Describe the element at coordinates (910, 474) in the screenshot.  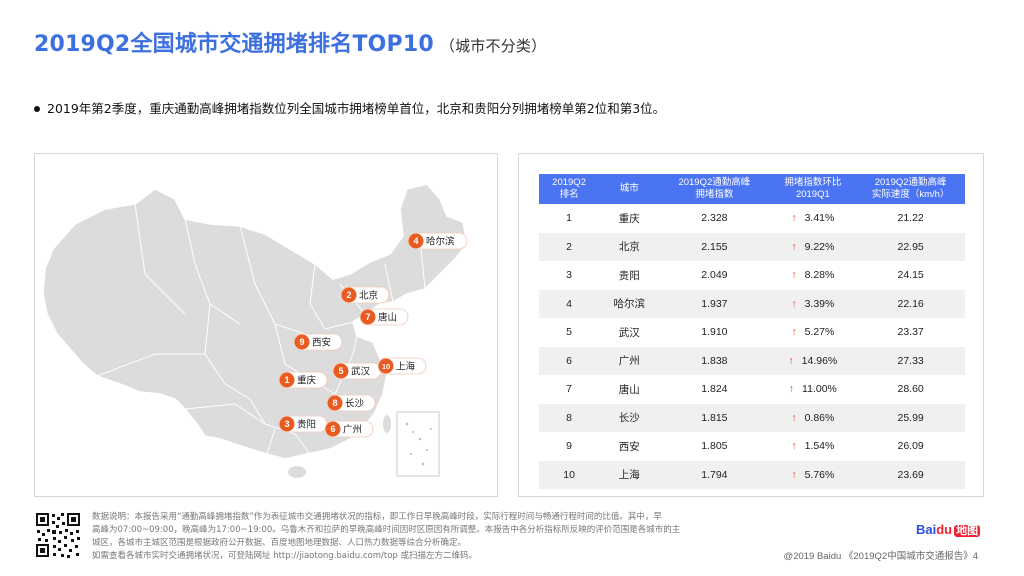
I see `cell-speed: 23.69` at that location.